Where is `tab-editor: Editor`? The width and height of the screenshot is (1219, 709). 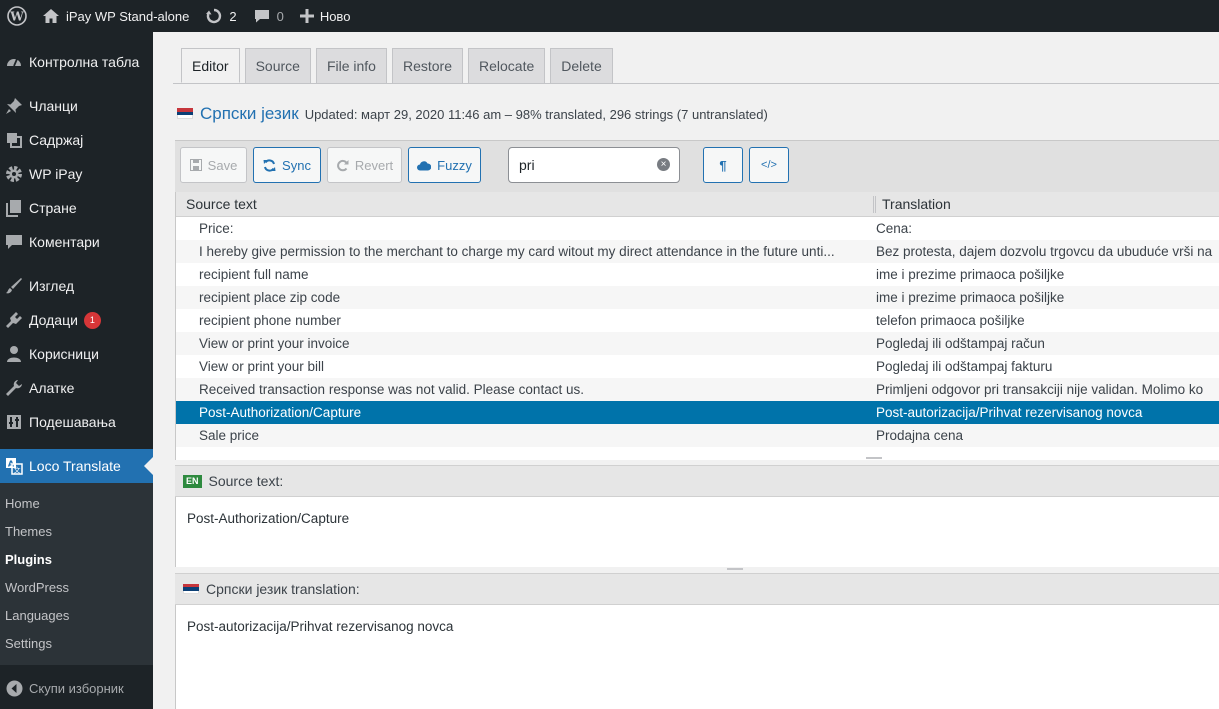
tab-editor: Editor is located at coordinates (210, 65).